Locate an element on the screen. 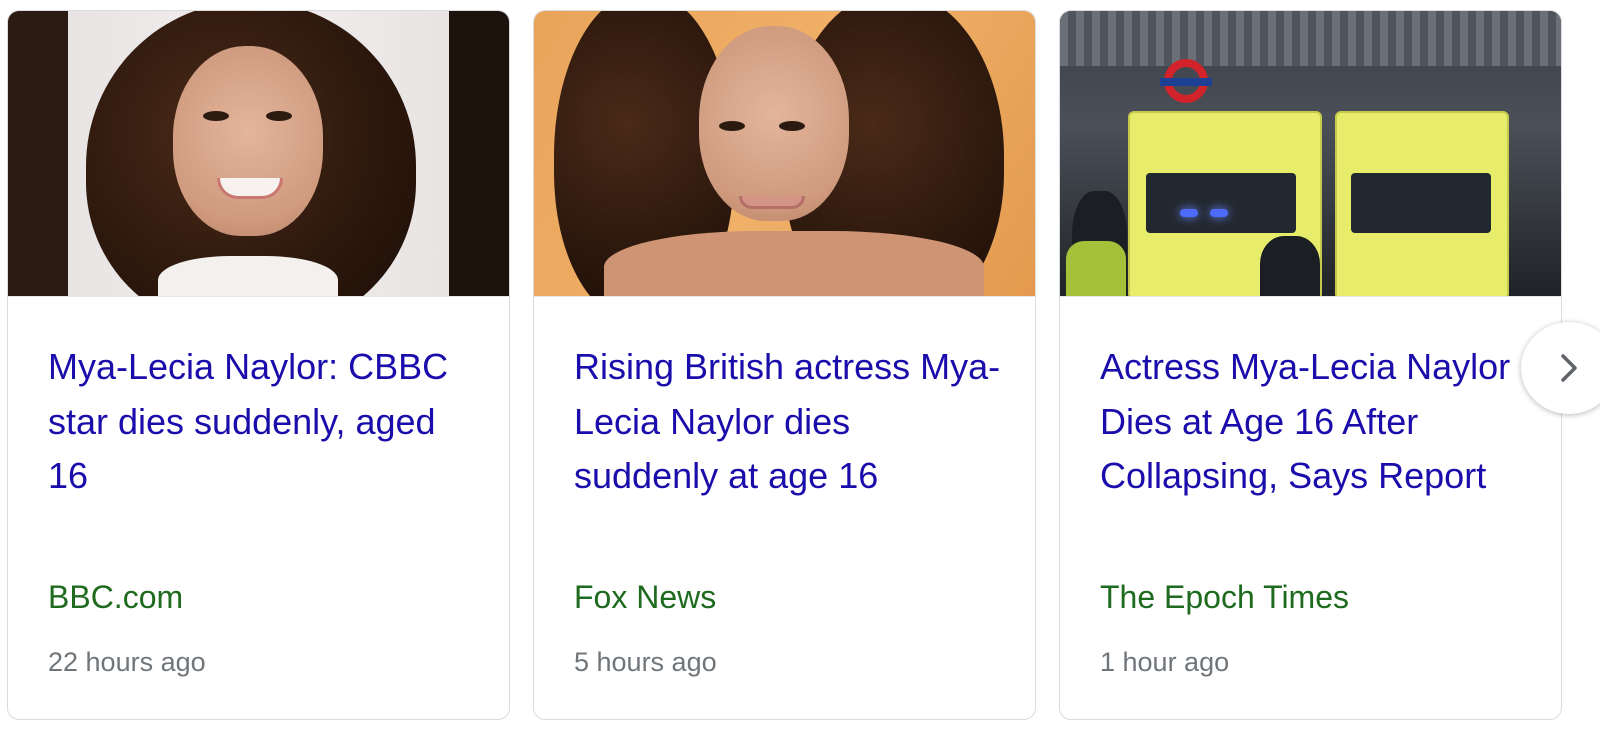 This screenshot has height=743, width=1600. news-source: Fox News is located at coordinates (645, 597).